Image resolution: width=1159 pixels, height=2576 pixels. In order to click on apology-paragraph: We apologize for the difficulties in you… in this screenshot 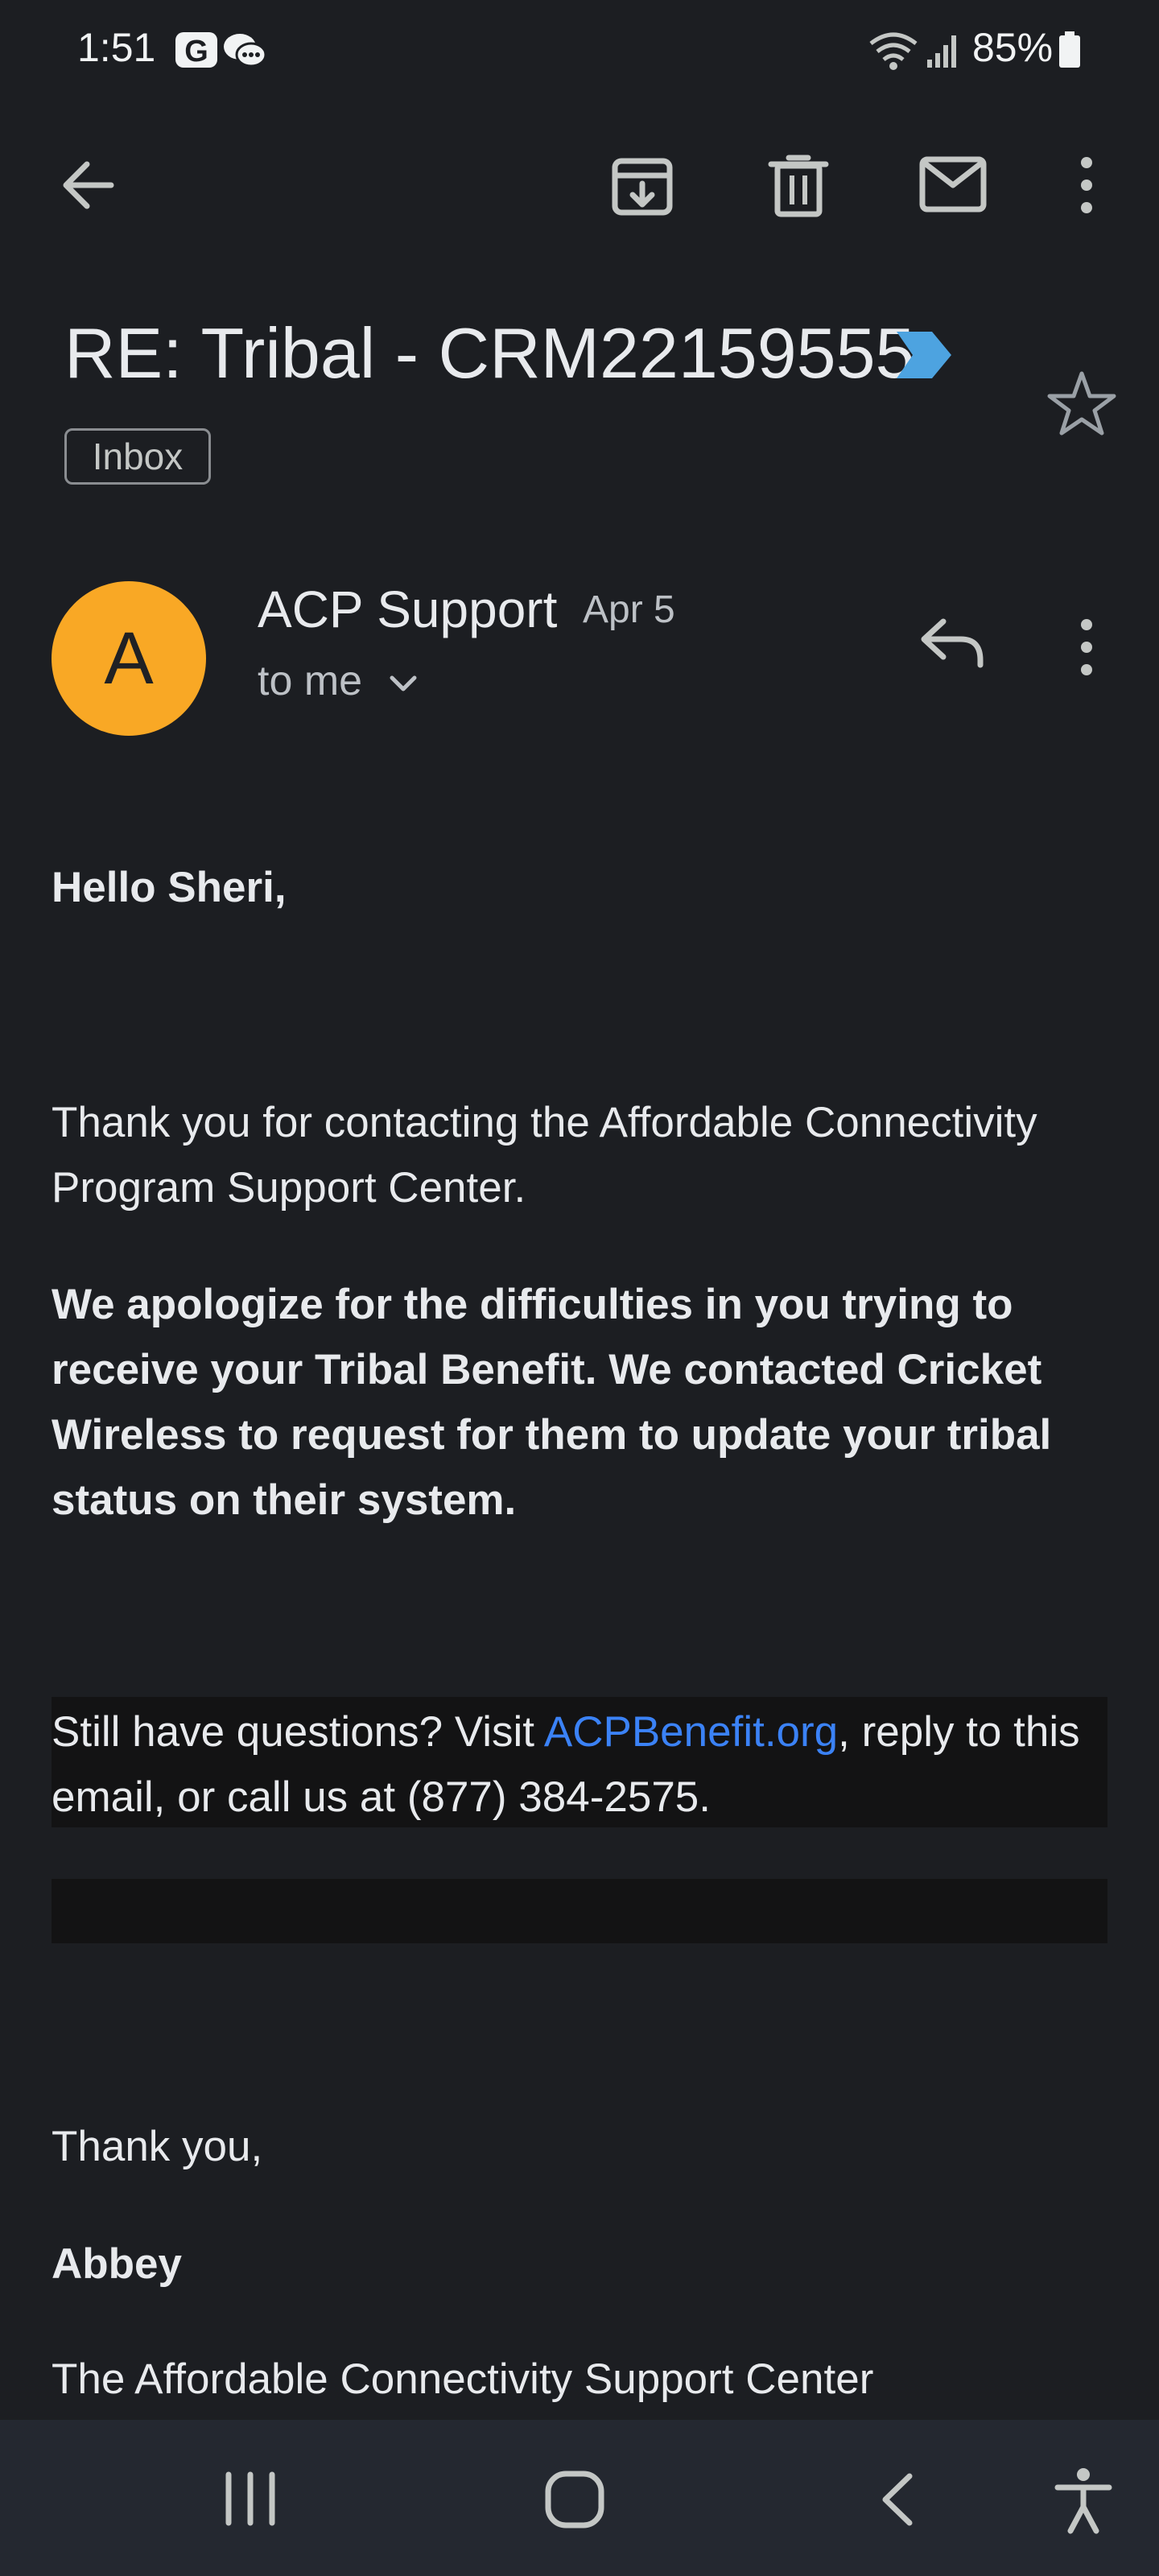, I will do `click(552, 1402)`.